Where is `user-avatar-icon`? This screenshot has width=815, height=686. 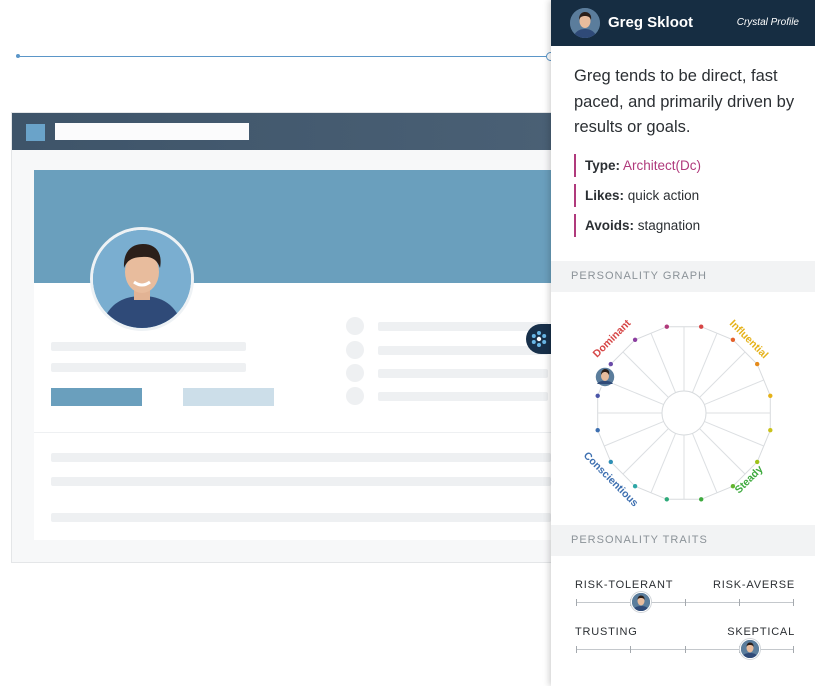
user-avatar-icon is located at coordinates (585, 23).